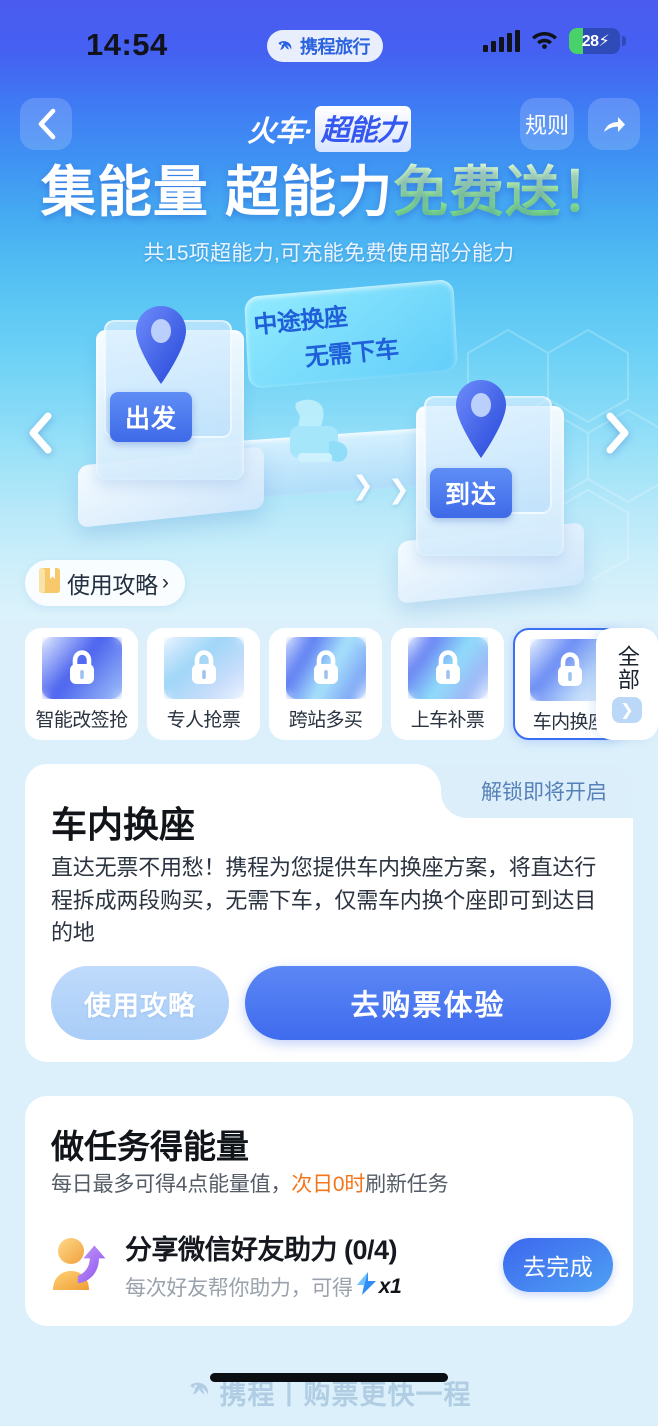  What do you see at coordinates (627, 668) in the screenshot?
I see `view-all-label: 全部` at bounding box center [627, 668].